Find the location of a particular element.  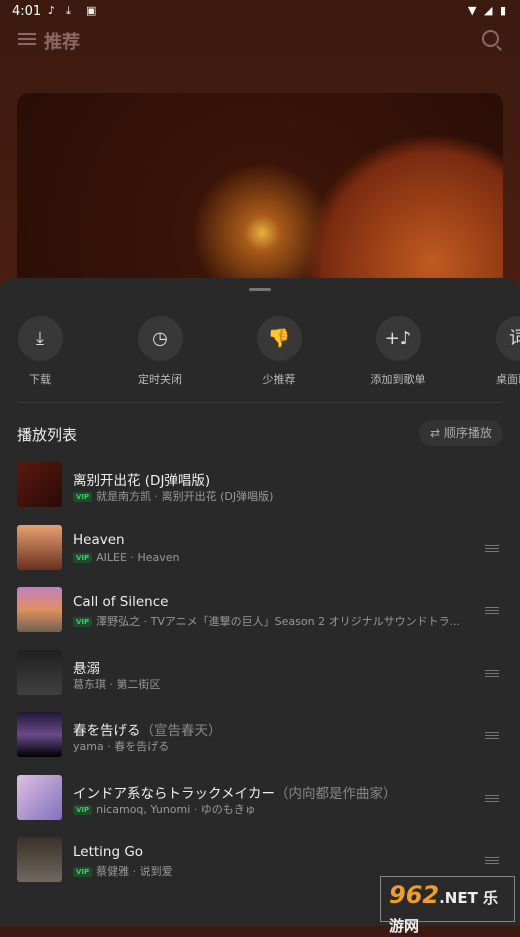

search-icon is located at coordinates (490, 38).